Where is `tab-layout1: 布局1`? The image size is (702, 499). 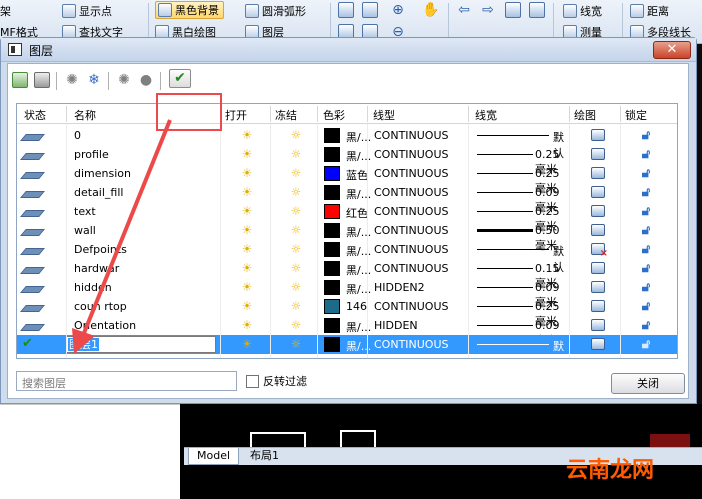
tab-layout1: 布局1 is located at coordinates (264, 456).